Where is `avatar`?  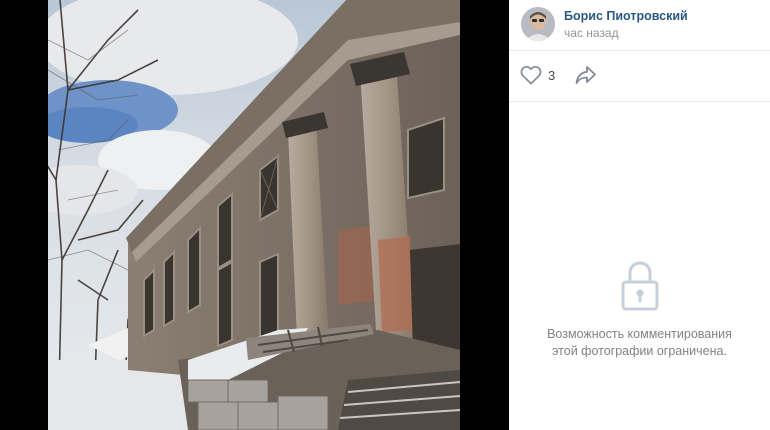
avatar is located at coordinates (538, 24).